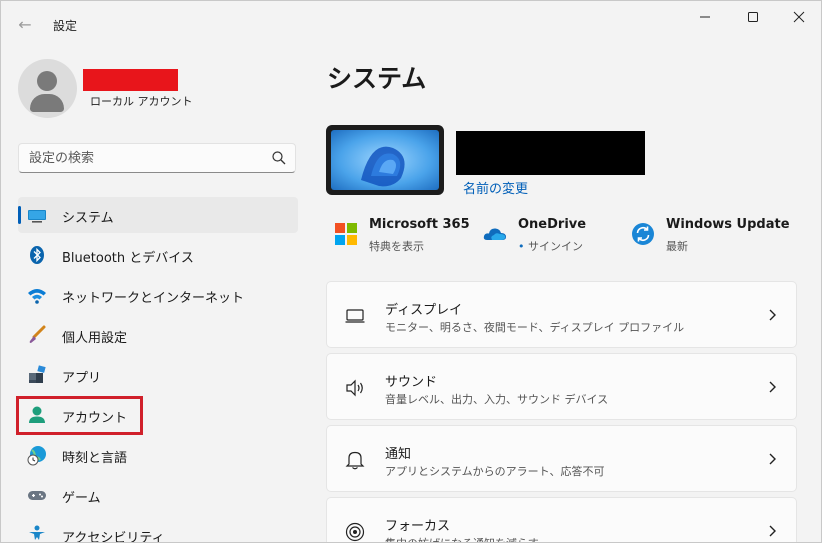 Image resolution: width=822 pixels, height=543 pixels. What do you see at coordinates (346, 234) in the screenshot?
I see `microsoft-365-icon` at bounding box center [346, 234].